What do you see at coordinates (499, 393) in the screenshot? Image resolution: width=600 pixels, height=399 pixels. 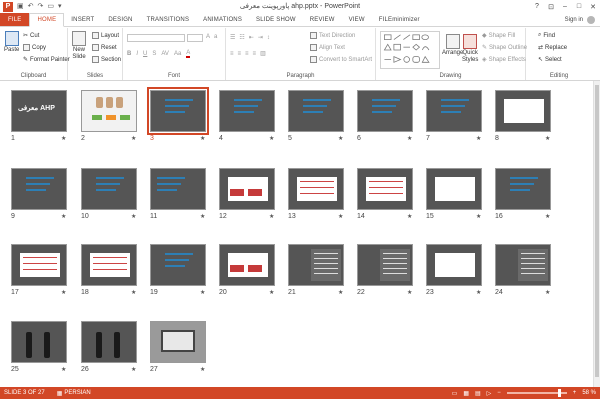 I see `zoom-out-icon: −` at bounding box center [499, 393].